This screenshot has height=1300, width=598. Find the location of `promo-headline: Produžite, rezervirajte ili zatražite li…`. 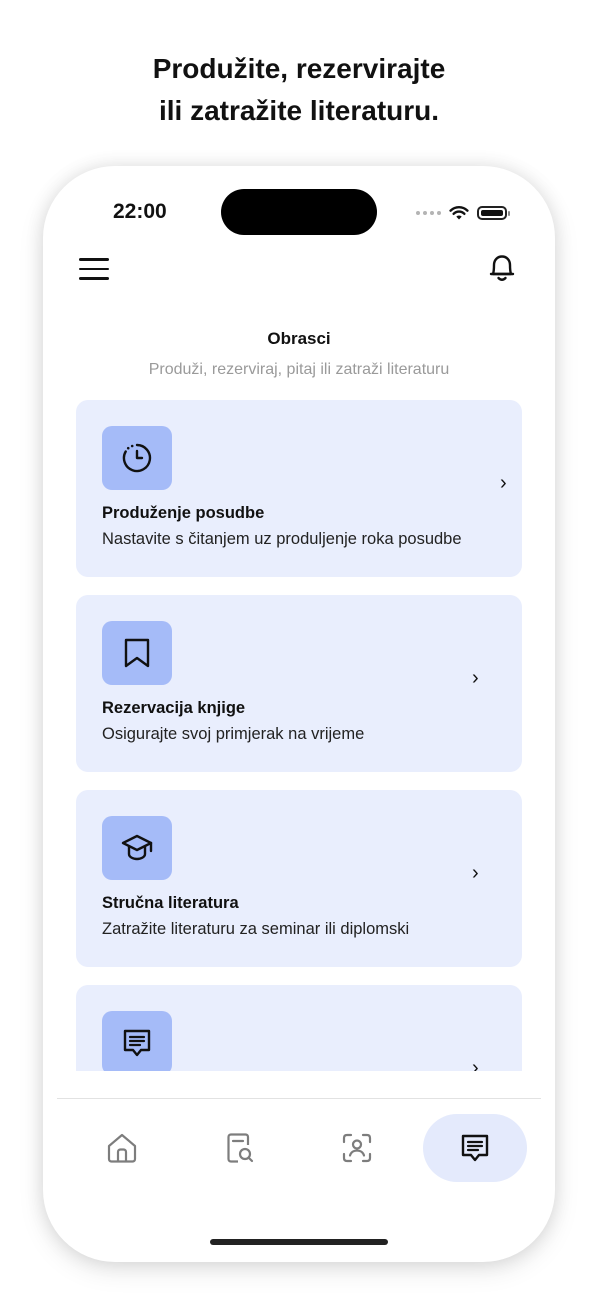

promo-headline: Produžite, rezervirajte ili zatražite li… is located at coordinates (299, 90).